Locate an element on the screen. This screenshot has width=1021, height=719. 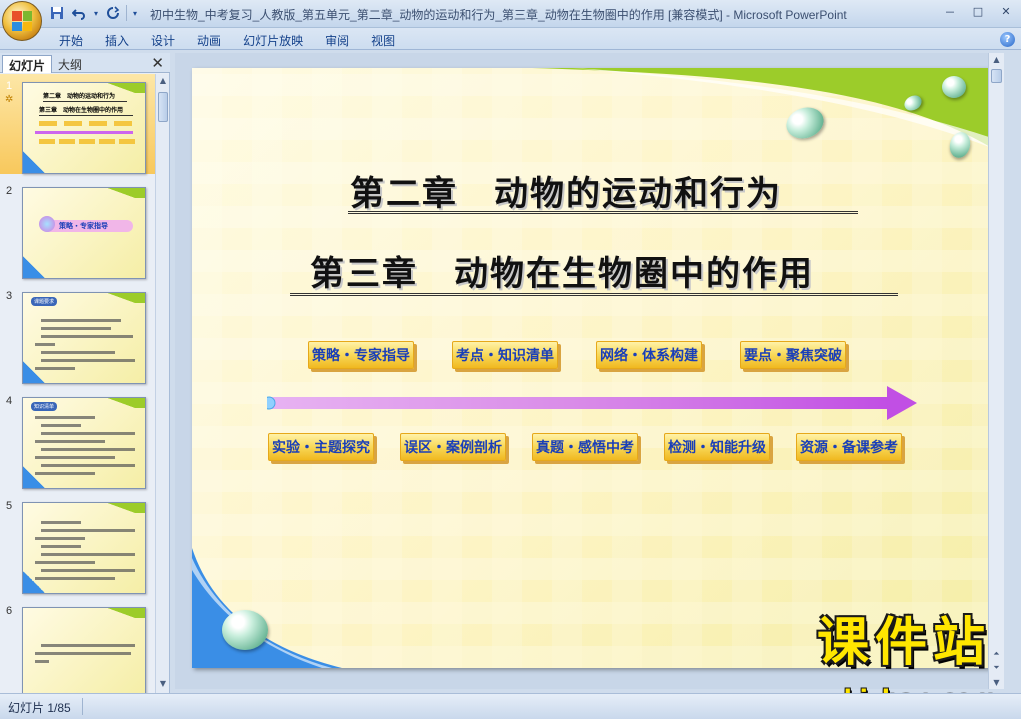
mini-arrow is located at coordinates (84, 132).